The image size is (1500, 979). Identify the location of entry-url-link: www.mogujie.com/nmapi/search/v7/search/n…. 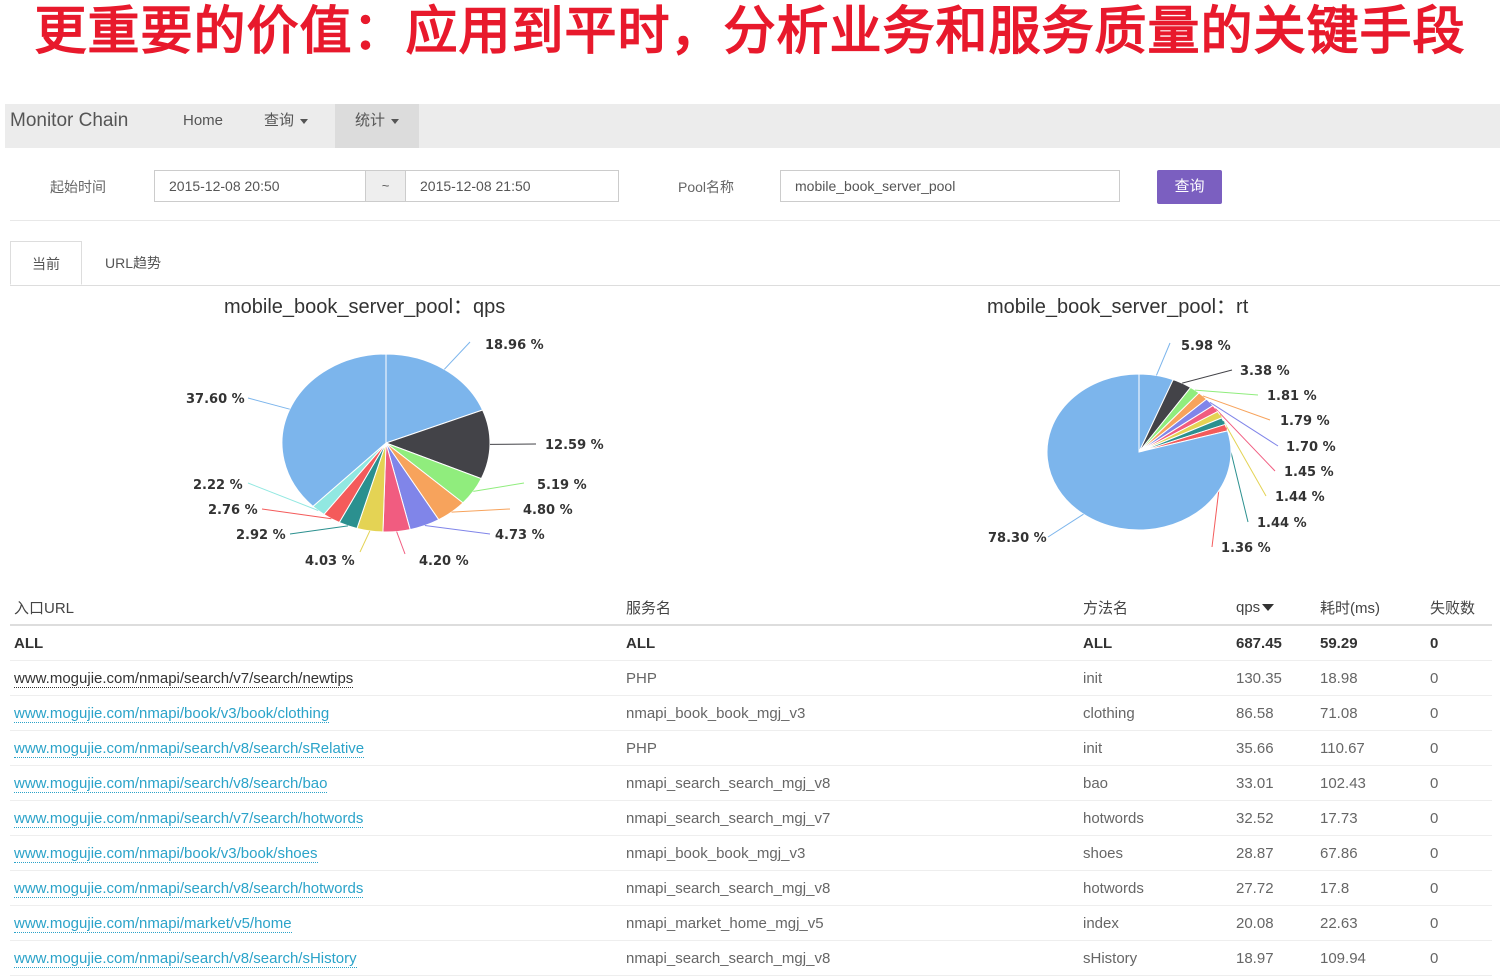
(184, 678).